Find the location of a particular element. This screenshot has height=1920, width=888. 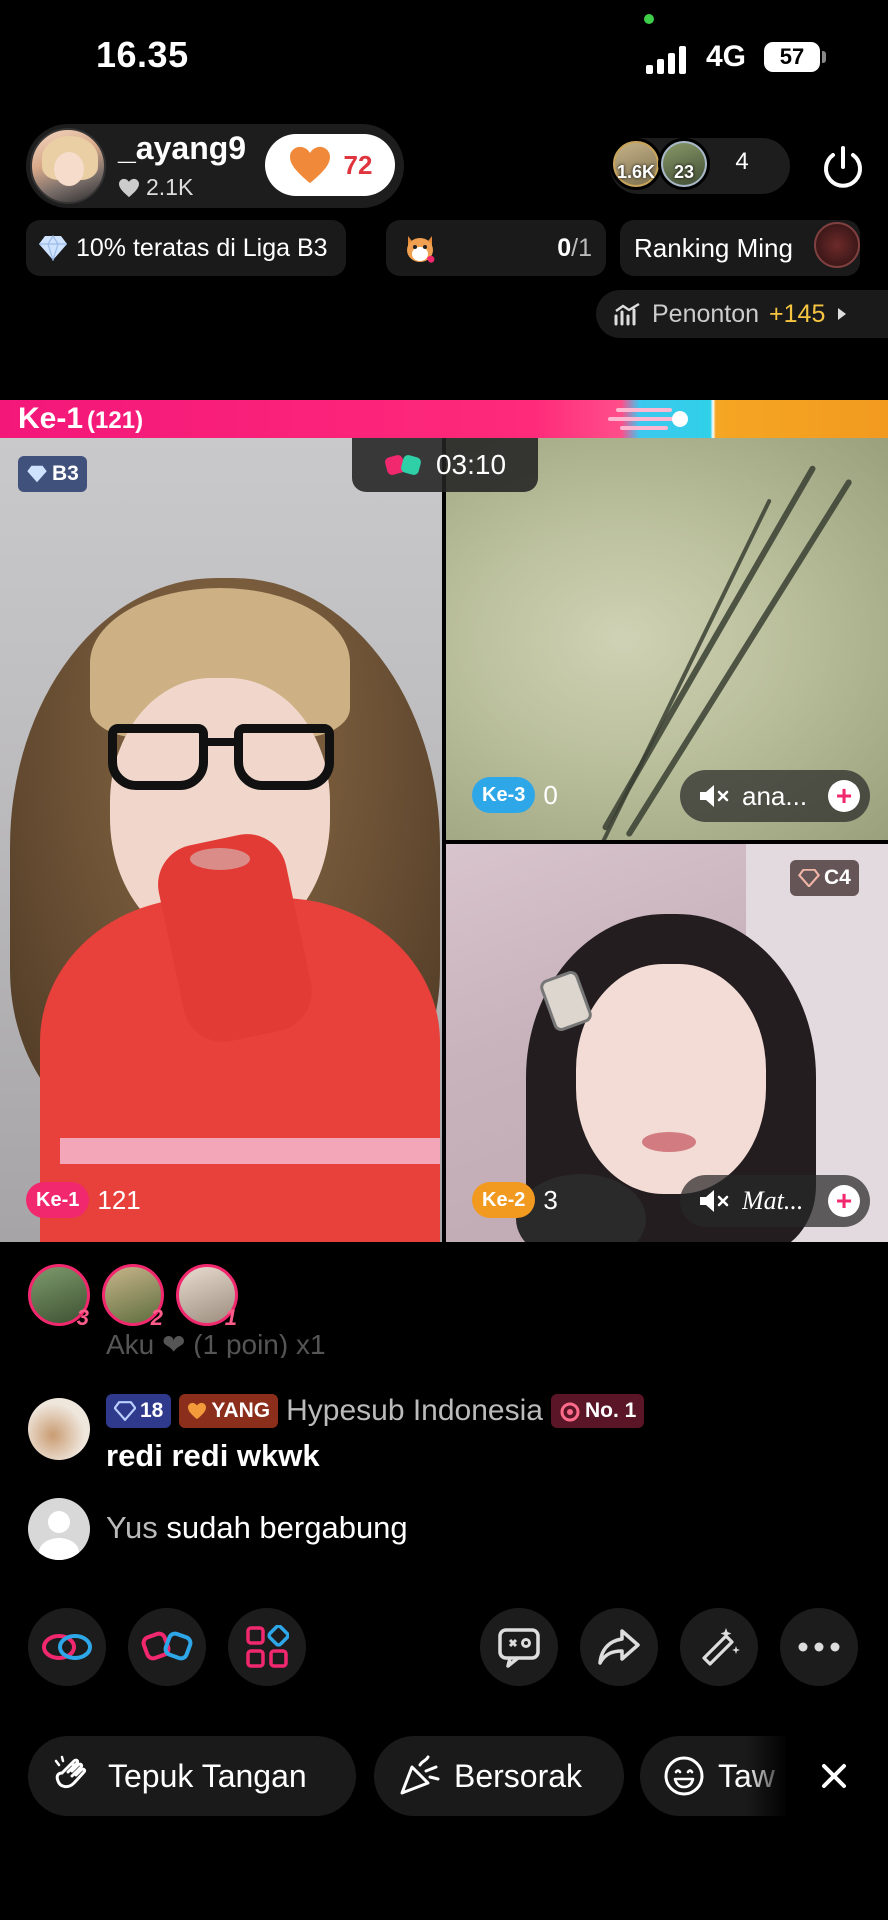

penonton-label: Penonton is located at coordinates (706, 313).